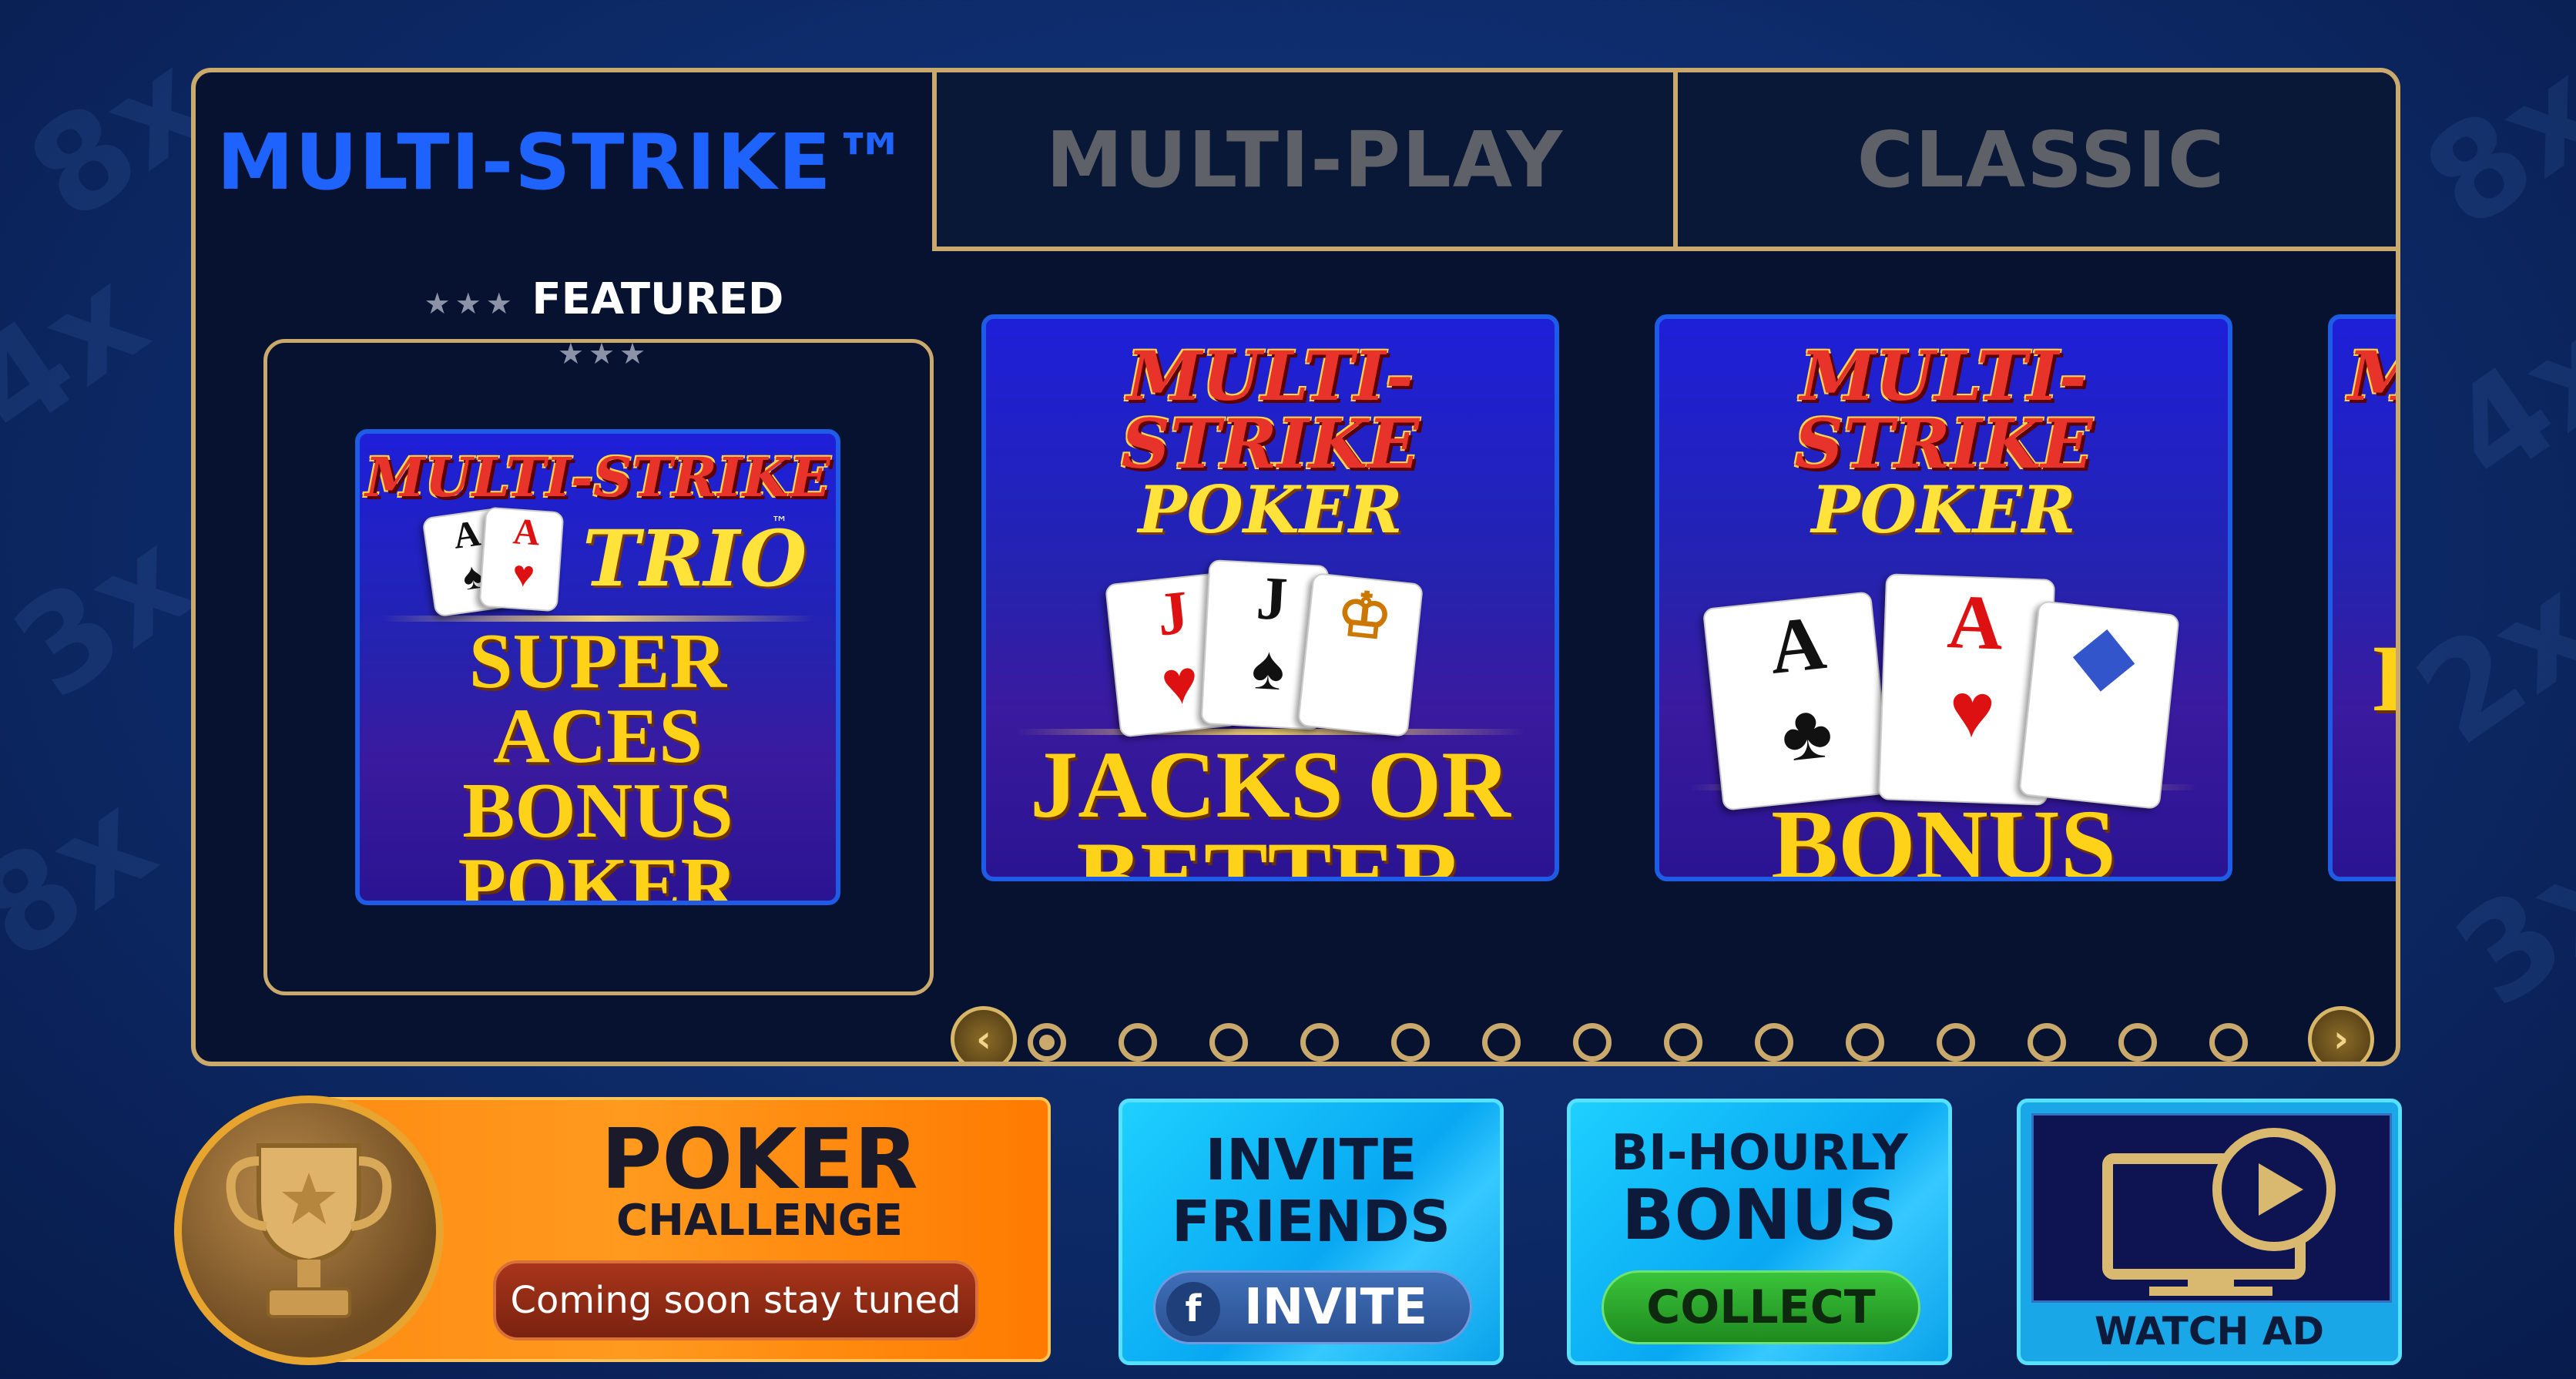 This screenshot has width=2576, height=1379. Describe the element at coordinates (2099, 705) in the screenshot. I see `playing-card: ◆` at that location.